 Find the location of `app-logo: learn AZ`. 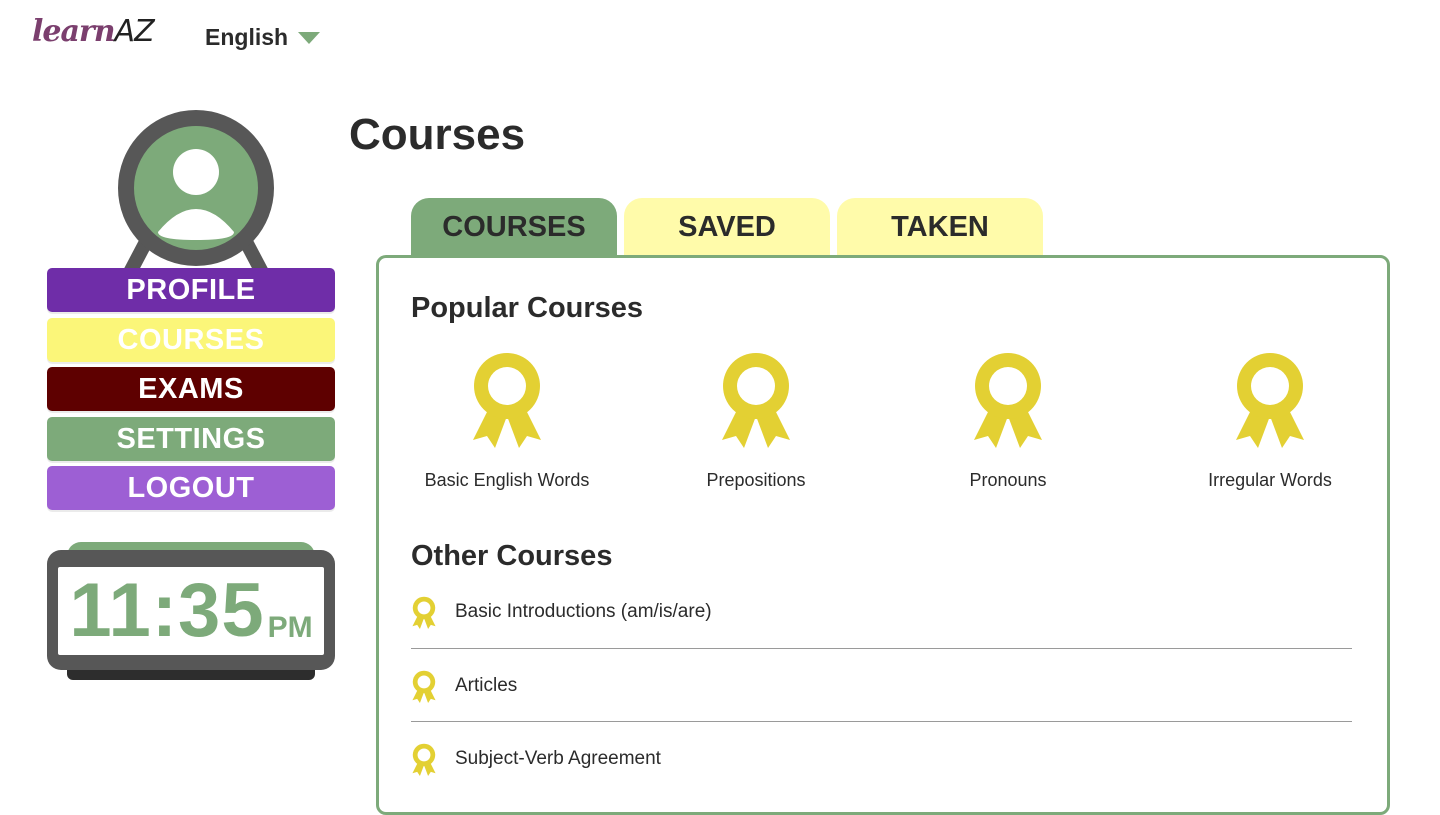

app-logo: learn AZ is located at coordinates (93, 34).